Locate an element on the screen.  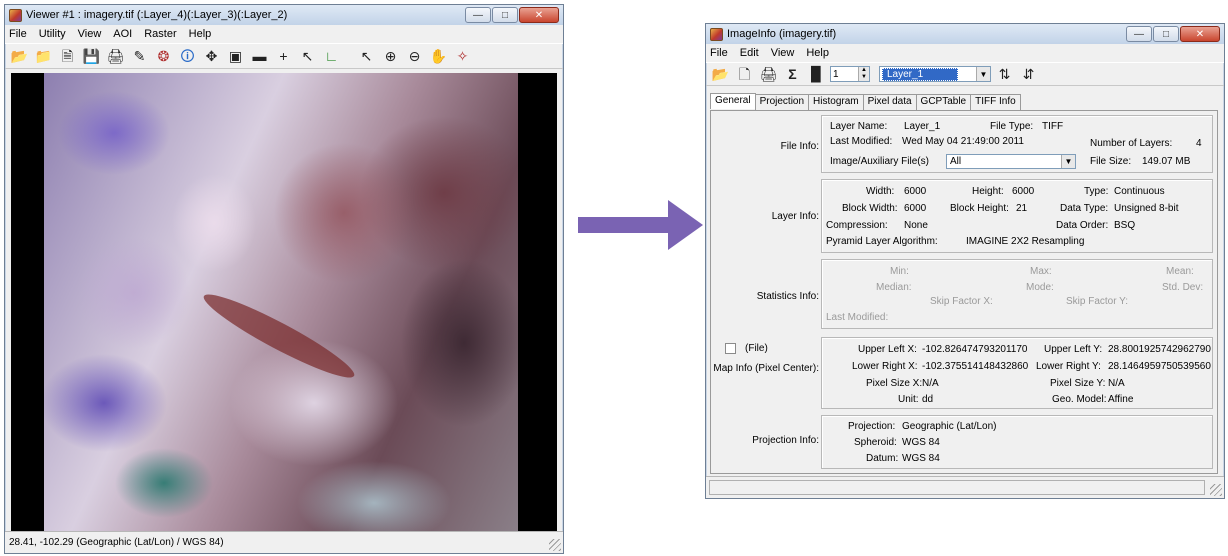
page-icon: 🗎 is located at coordinates (67, 56).